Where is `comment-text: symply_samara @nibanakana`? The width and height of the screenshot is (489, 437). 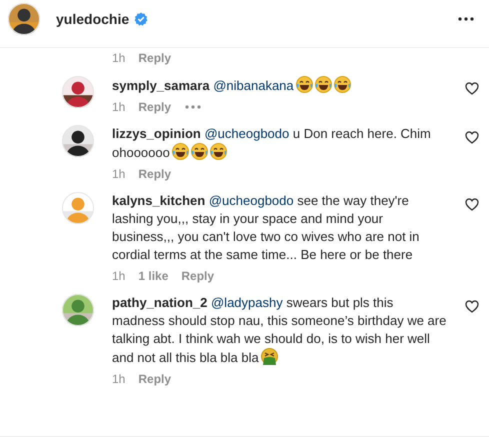 comment-text: symply_samara @nibanakana is located at coordinates (280, 85).